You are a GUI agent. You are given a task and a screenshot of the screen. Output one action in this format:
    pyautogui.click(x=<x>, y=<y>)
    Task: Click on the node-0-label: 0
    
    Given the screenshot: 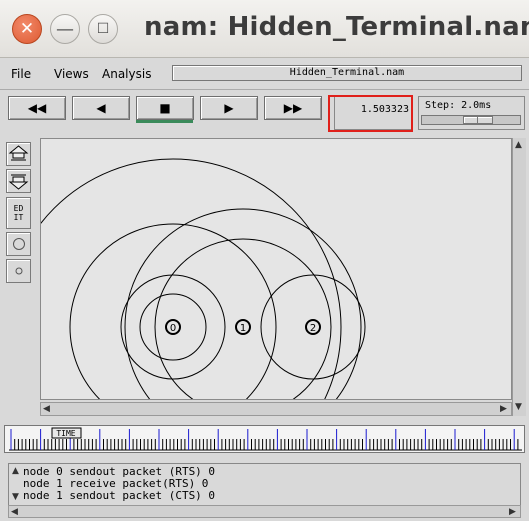 What is the action you would take?
    pyautogui.click(x=173, y=328)
    